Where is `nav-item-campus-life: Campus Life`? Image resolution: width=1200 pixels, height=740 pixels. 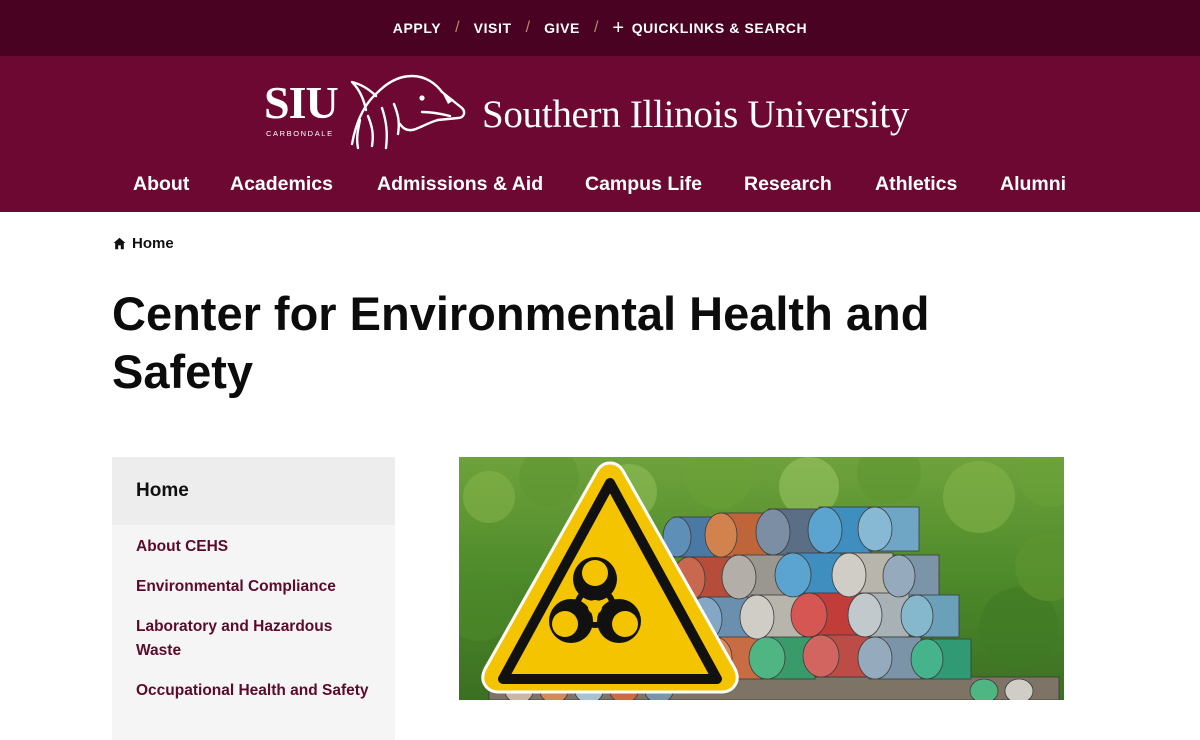 nav-item-campus-life: Campus Life is located at coordinates (643, 184).